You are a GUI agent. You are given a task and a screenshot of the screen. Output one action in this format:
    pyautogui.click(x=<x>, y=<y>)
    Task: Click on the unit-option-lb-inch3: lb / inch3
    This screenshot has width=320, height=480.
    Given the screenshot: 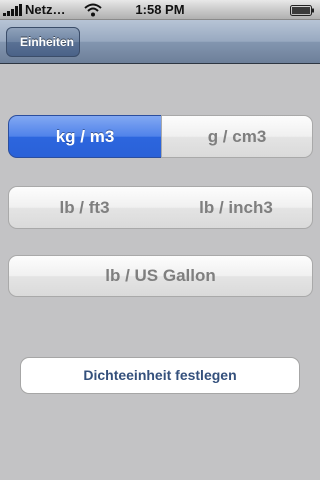 What is the action you would take?
    pyautogui.click(x=236, y=207)
    